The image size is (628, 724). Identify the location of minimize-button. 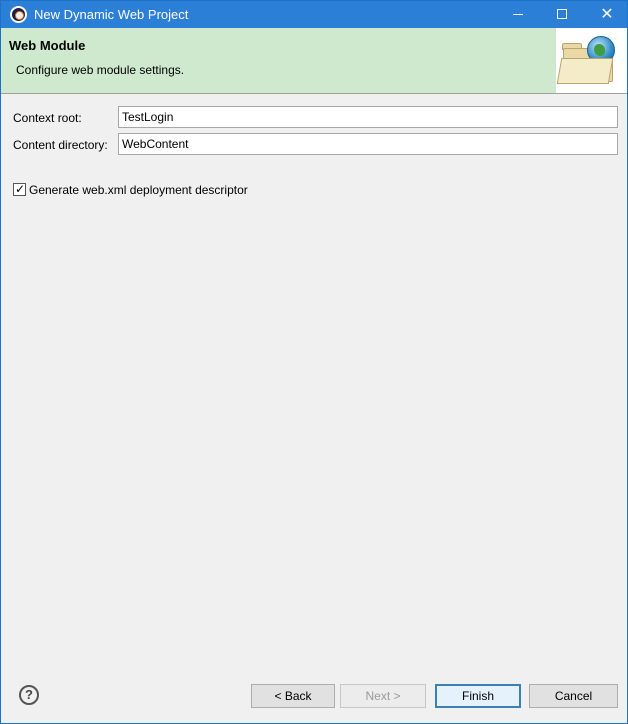
(518, 14).